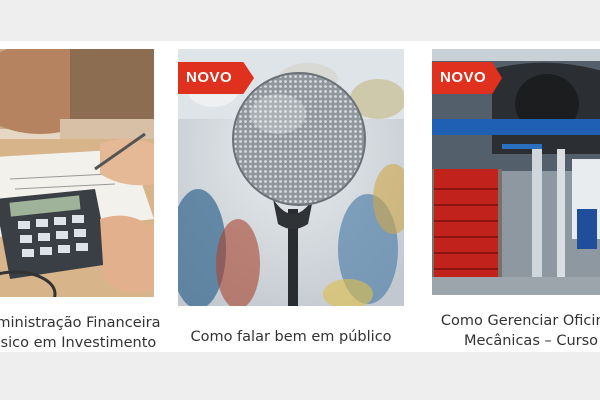 Image resolution: width=600 pixels, height=400 pixels. Describe the element at coordinates (520, 321) in the screenshot. I see `course-title-line1: Como Gerenciar Oficinas` at that location.